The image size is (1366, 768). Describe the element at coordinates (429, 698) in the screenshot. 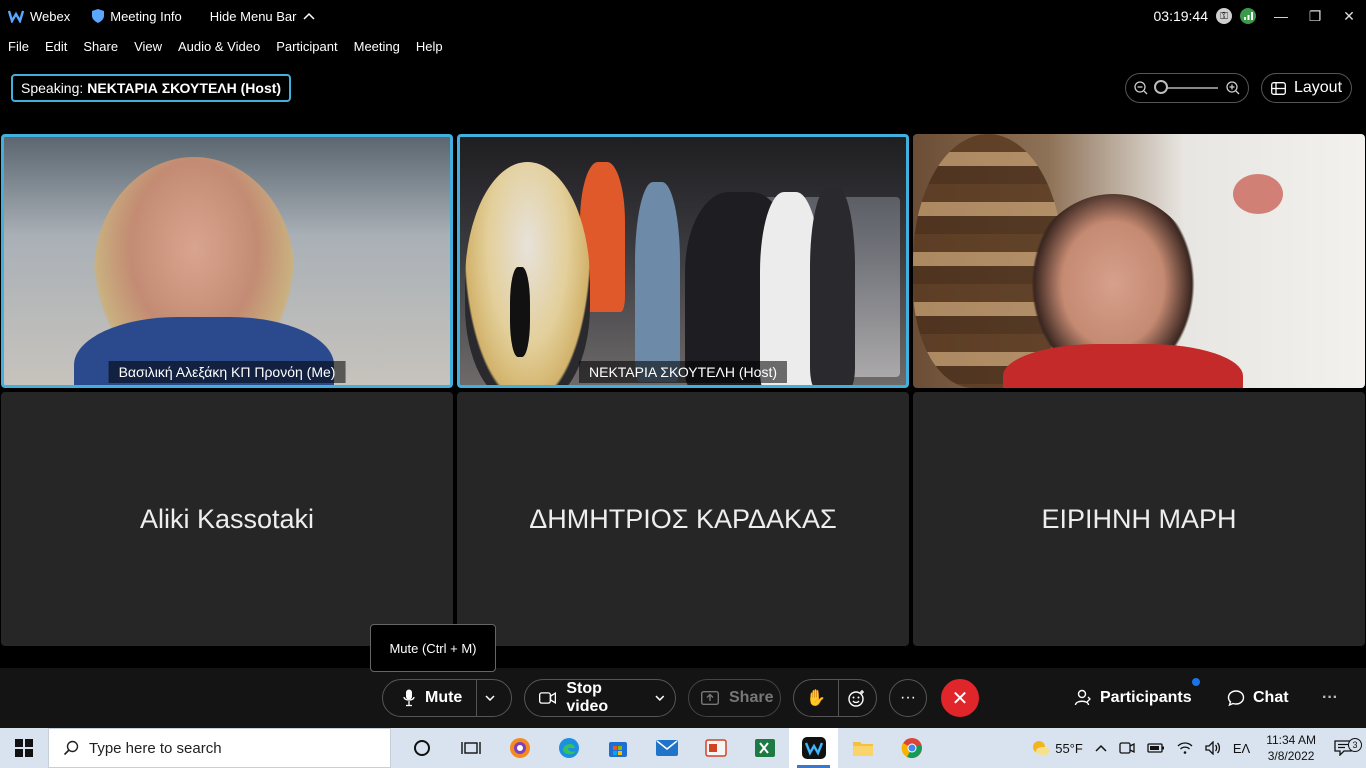

I see `mute-button: Mute` at that location.